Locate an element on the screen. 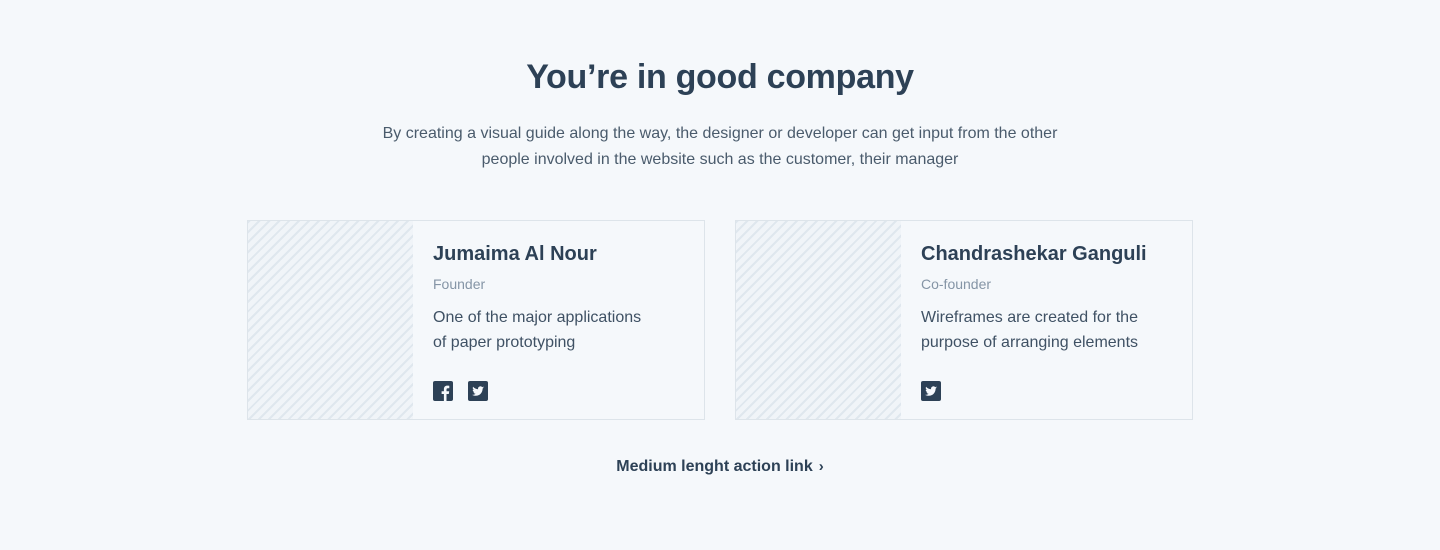 Image resolution: width=1440 pixels, height=550 pixels. member-role: Co-founder is located at coordinates (956, 284).